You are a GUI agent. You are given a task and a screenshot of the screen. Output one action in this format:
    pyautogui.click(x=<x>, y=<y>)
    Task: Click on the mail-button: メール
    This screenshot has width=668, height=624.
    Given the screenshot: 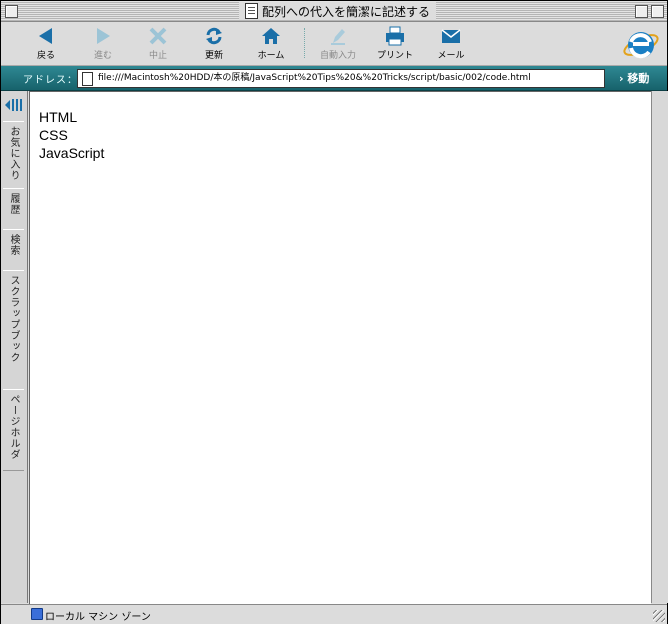 What is the action you would take?
    pyautogui.click(x=451, y=44)
    